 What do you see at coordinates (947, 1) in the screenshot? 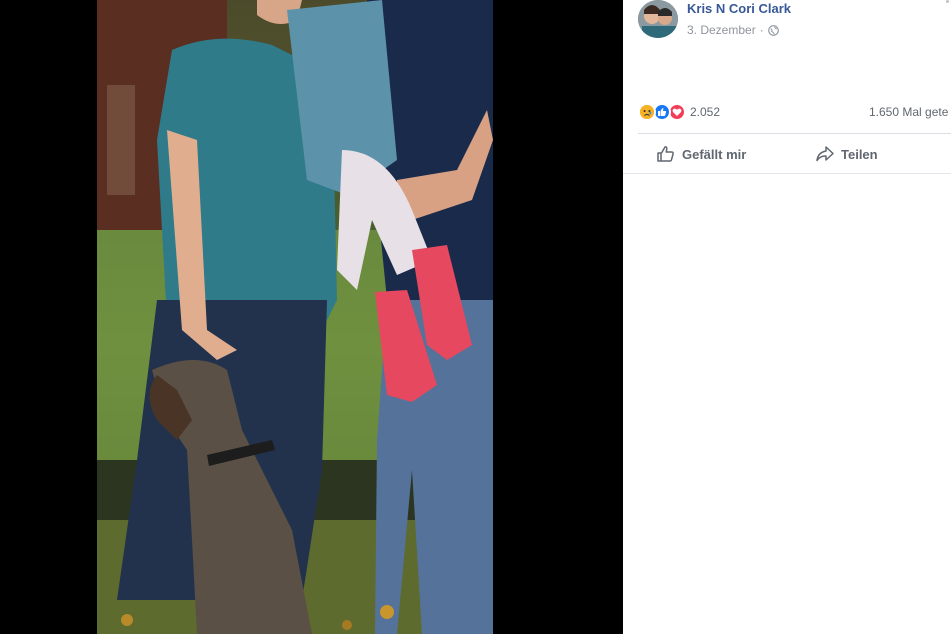
I see `more-options-icon` at bounding box center [947, 1].